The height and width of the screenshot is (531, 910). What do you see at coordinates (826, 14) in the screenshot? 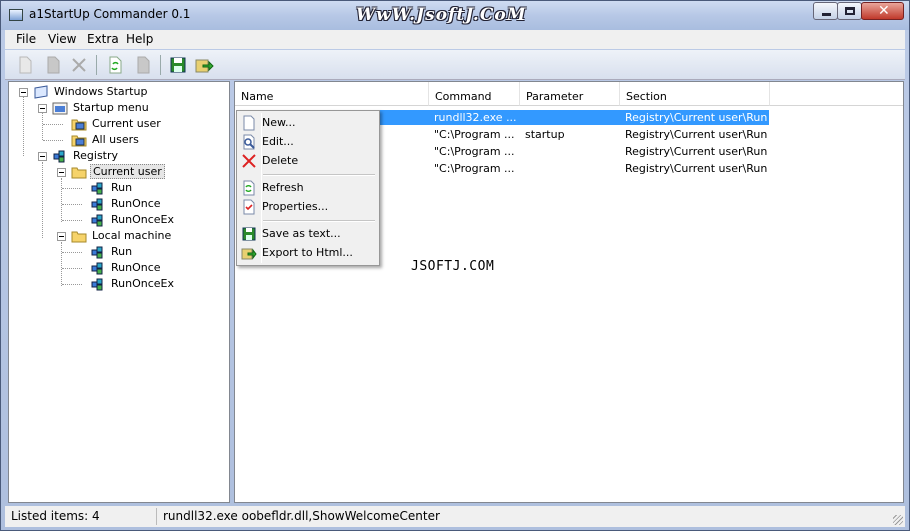
I see `minimize-icon` at bounding box center [826, 14].